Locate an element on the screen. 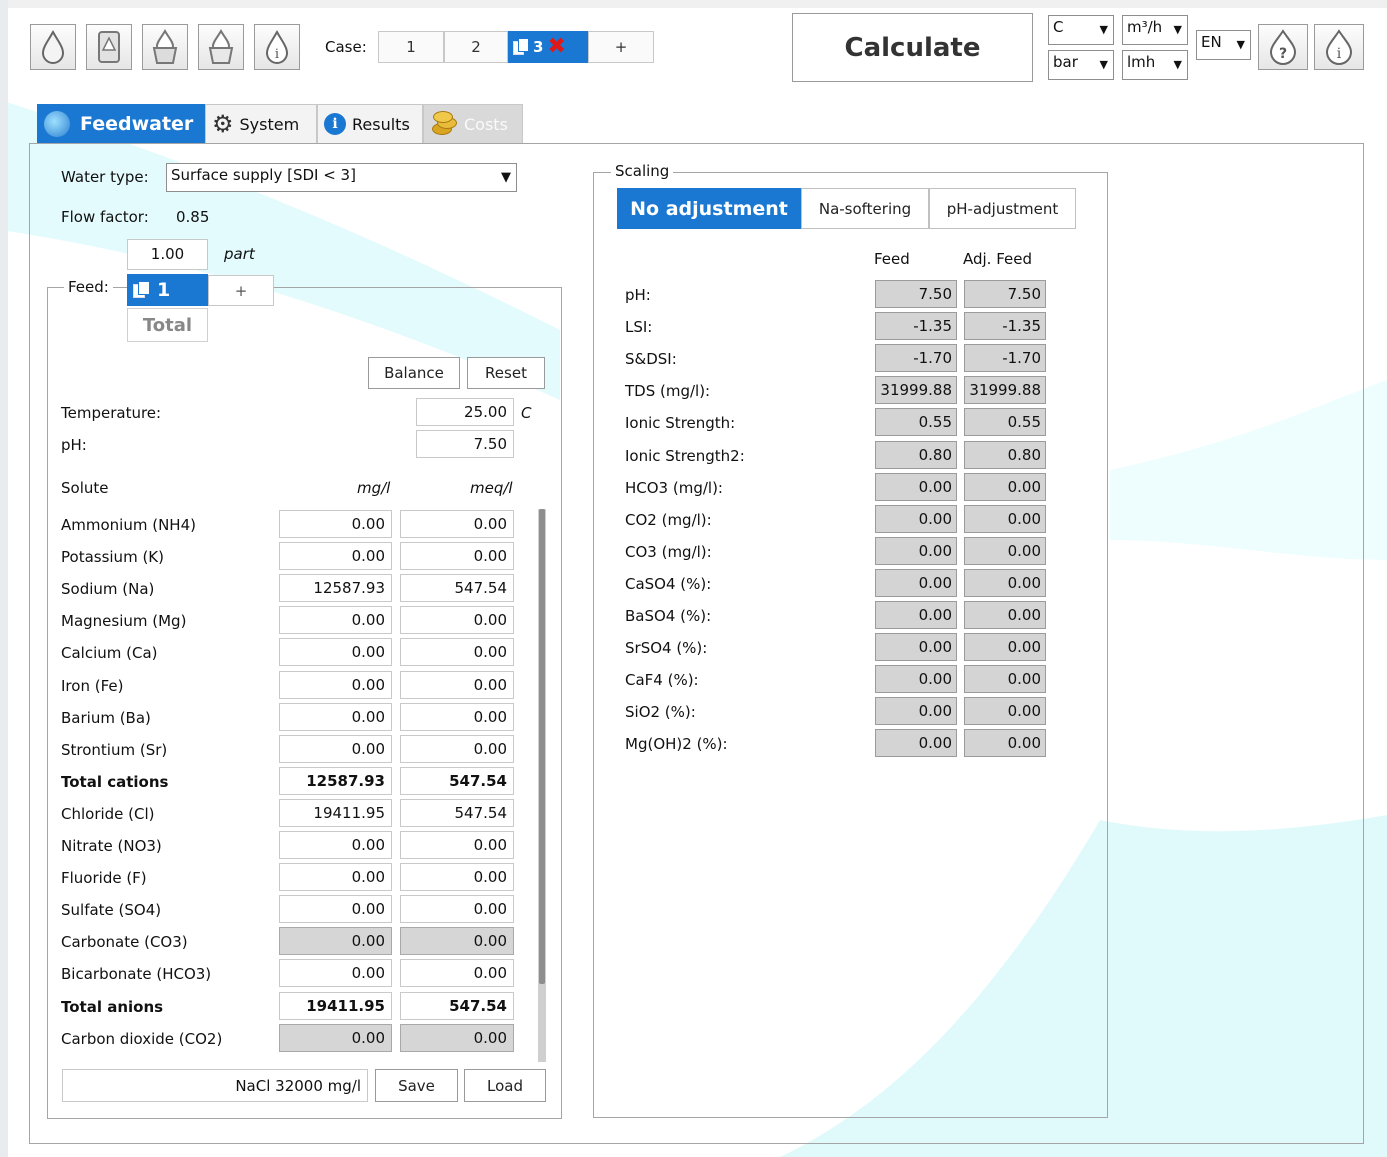 The height and width of the screenshot is (1157, 1387). balance-button: Balance is located at coordinates (414, 373).